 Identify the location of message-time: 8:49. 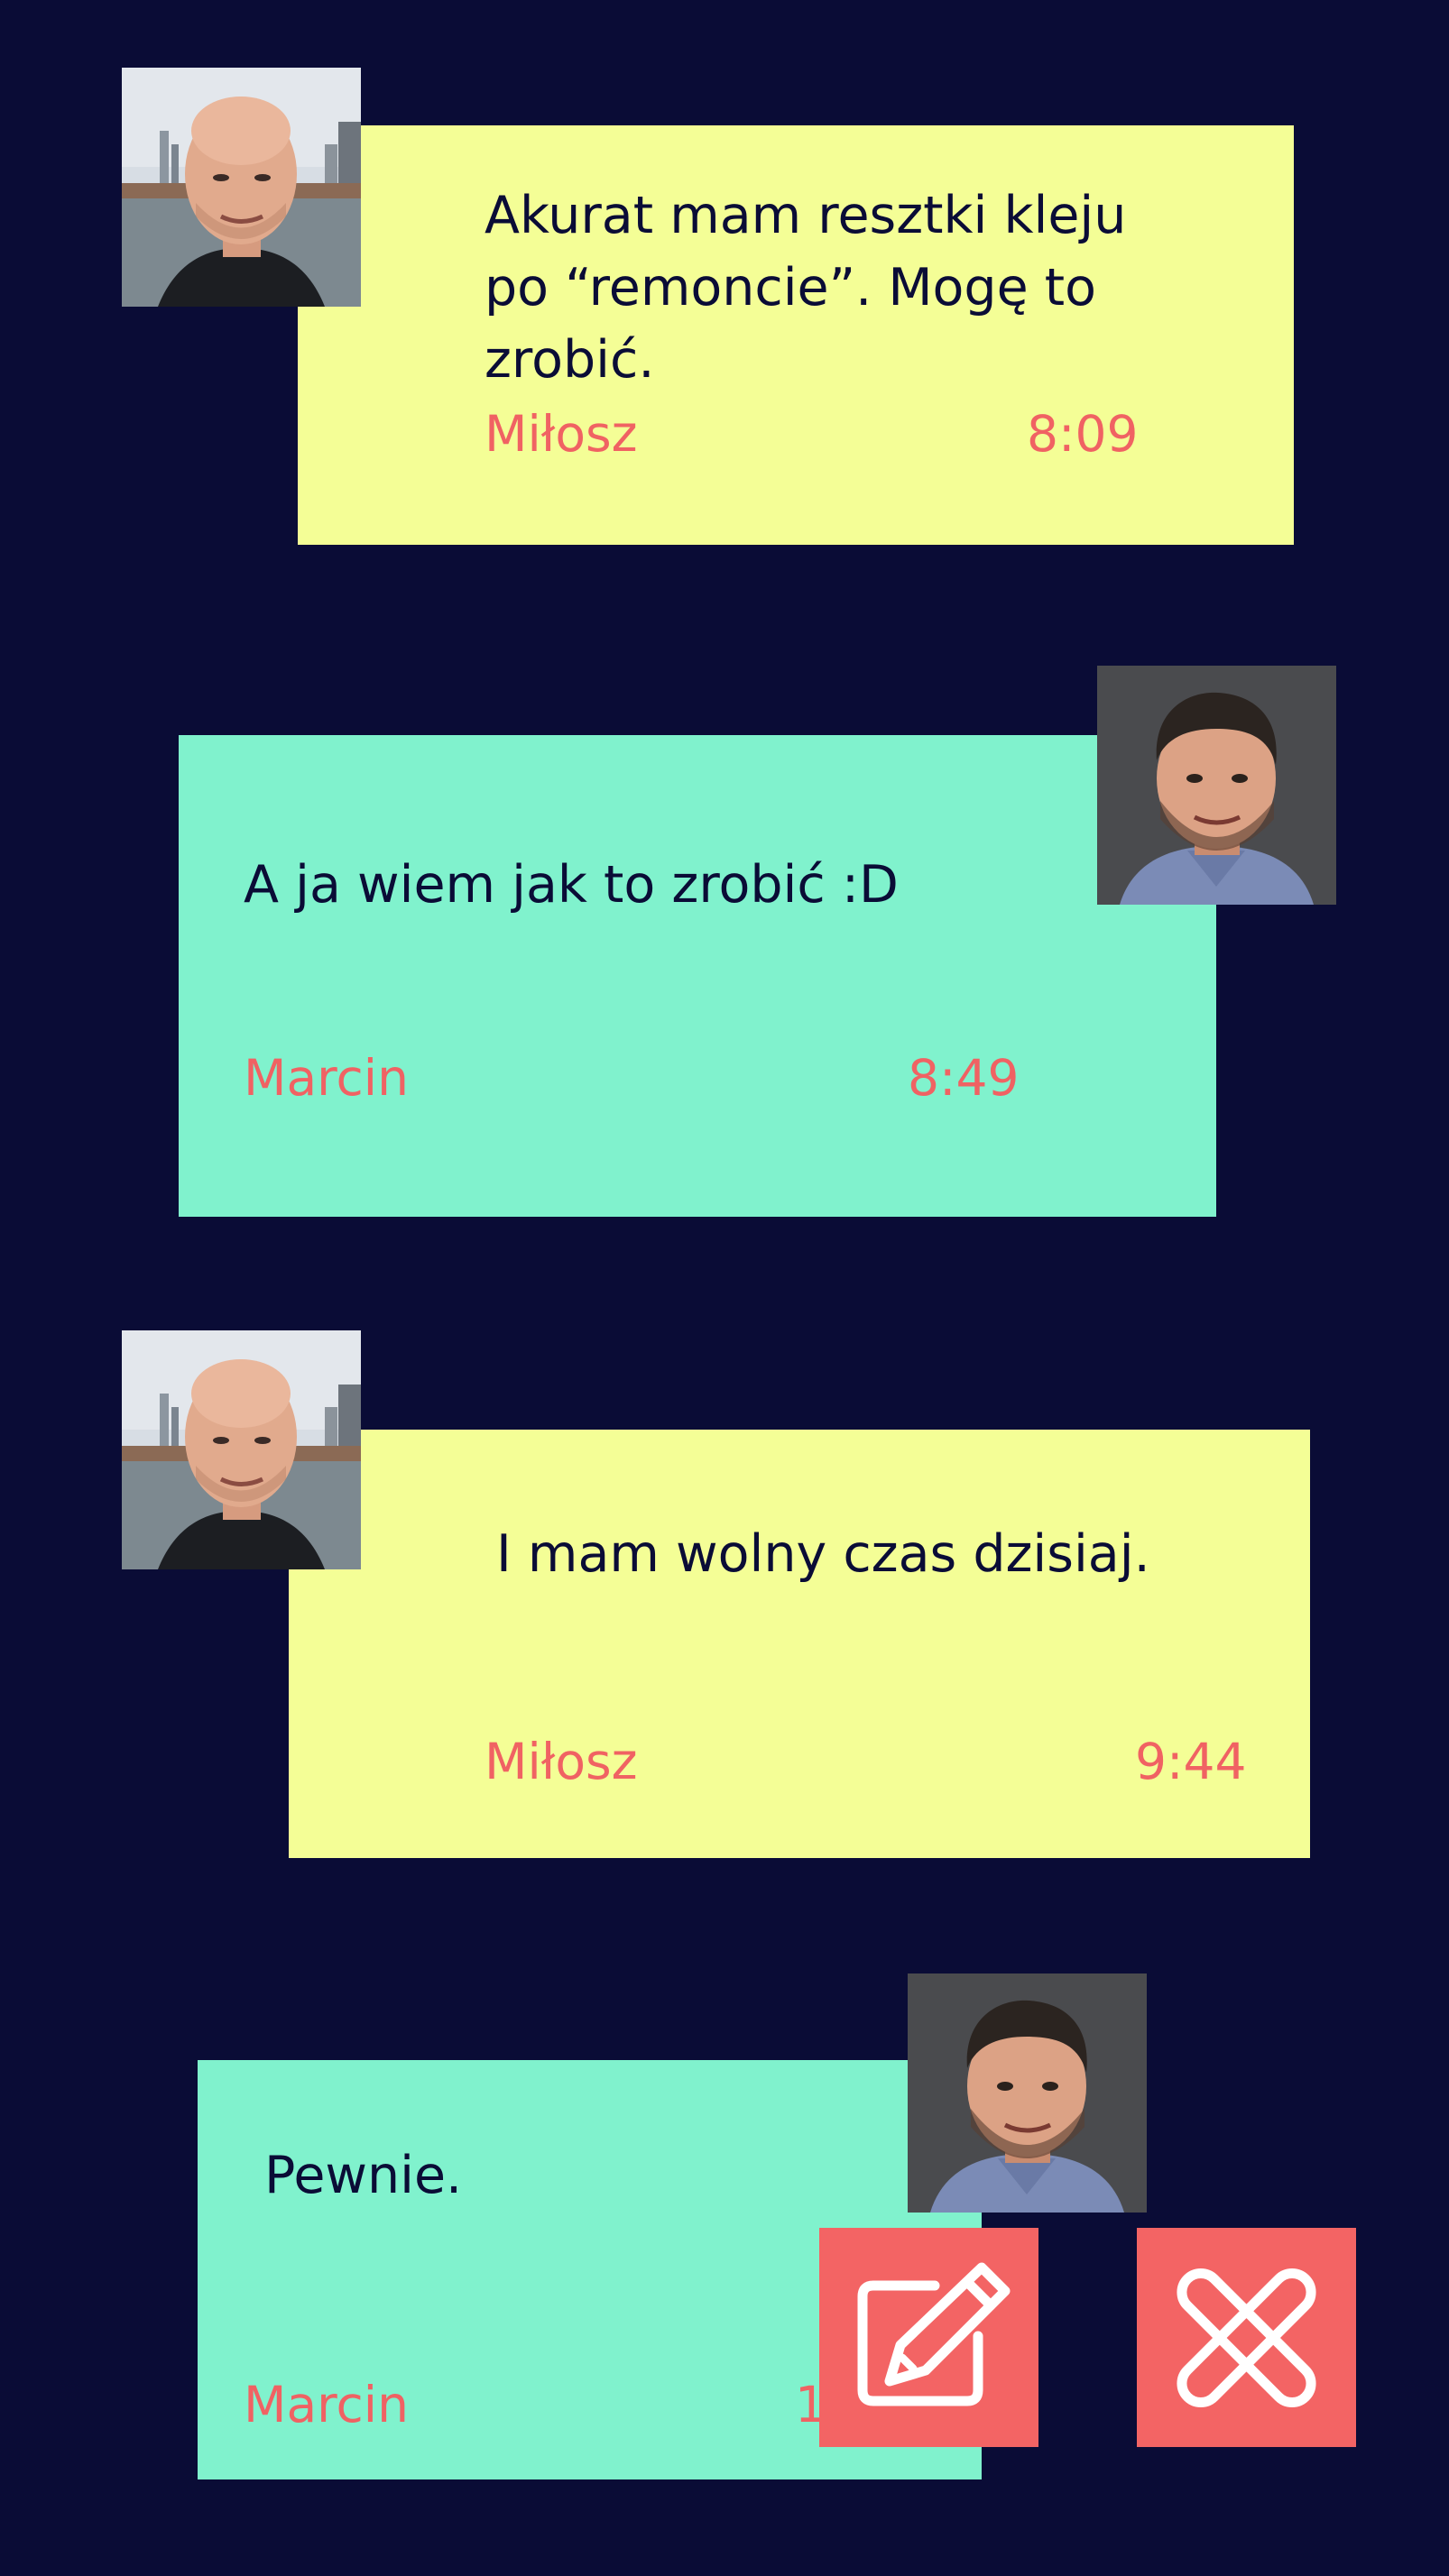
(964, 1078).